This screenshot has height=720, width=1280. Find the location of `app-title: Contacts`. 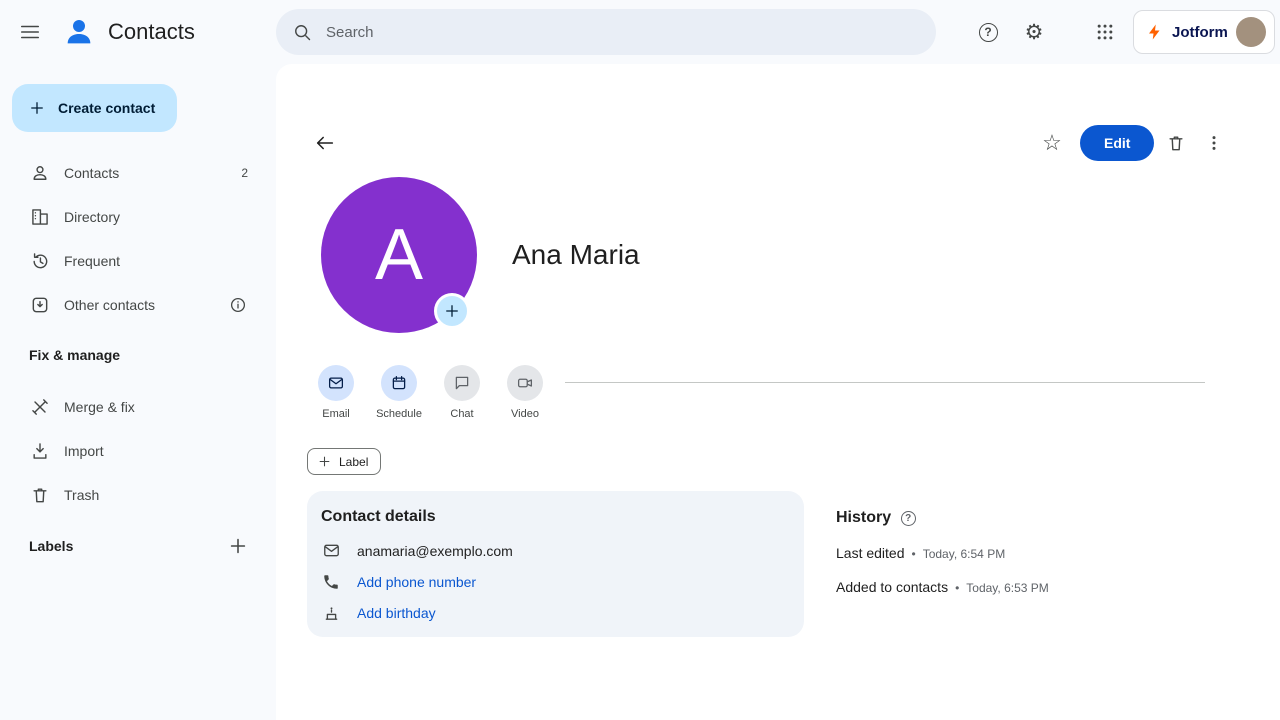

app-title: Contacts is located at coordinates (151, 31).